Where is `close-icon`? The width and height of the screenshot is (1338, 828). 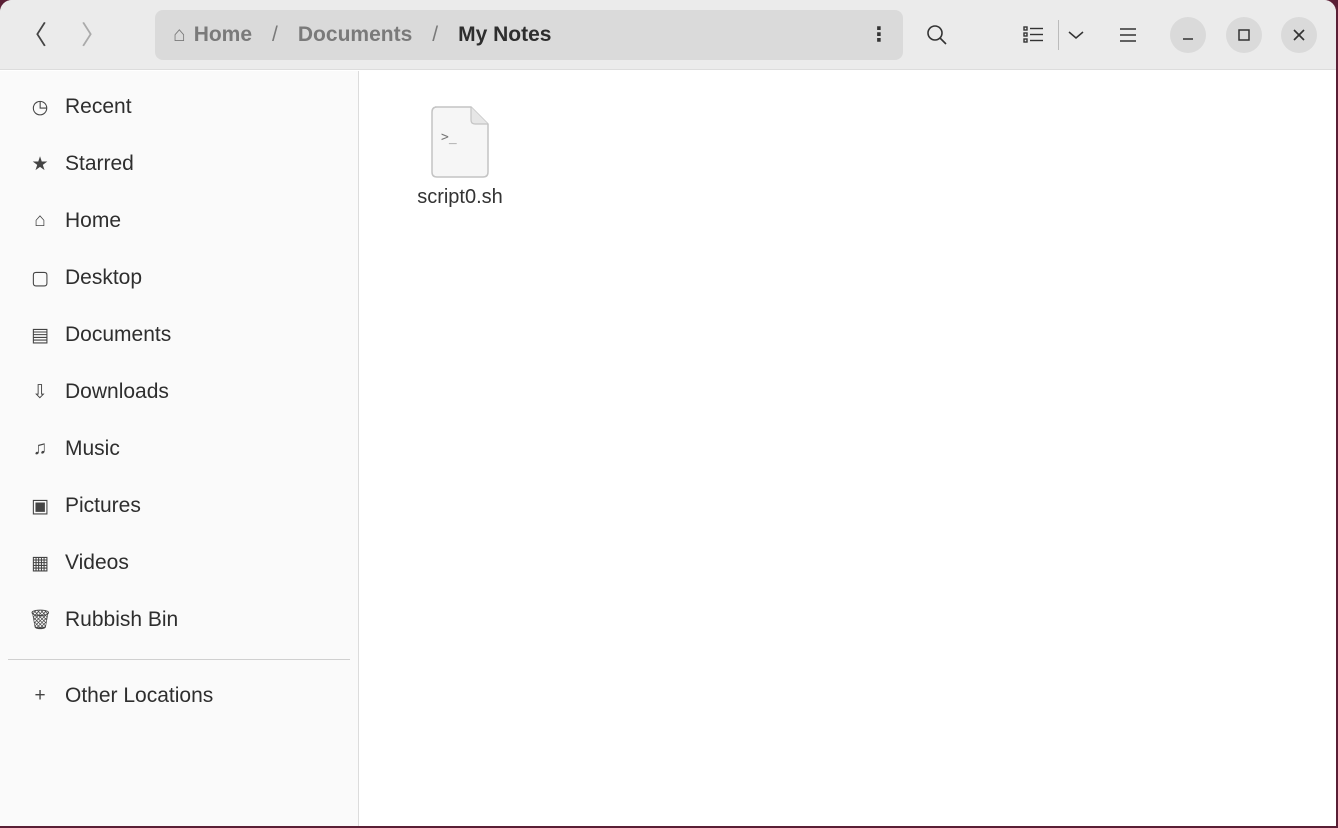 close-icon is located at coordinates (1299, 35).